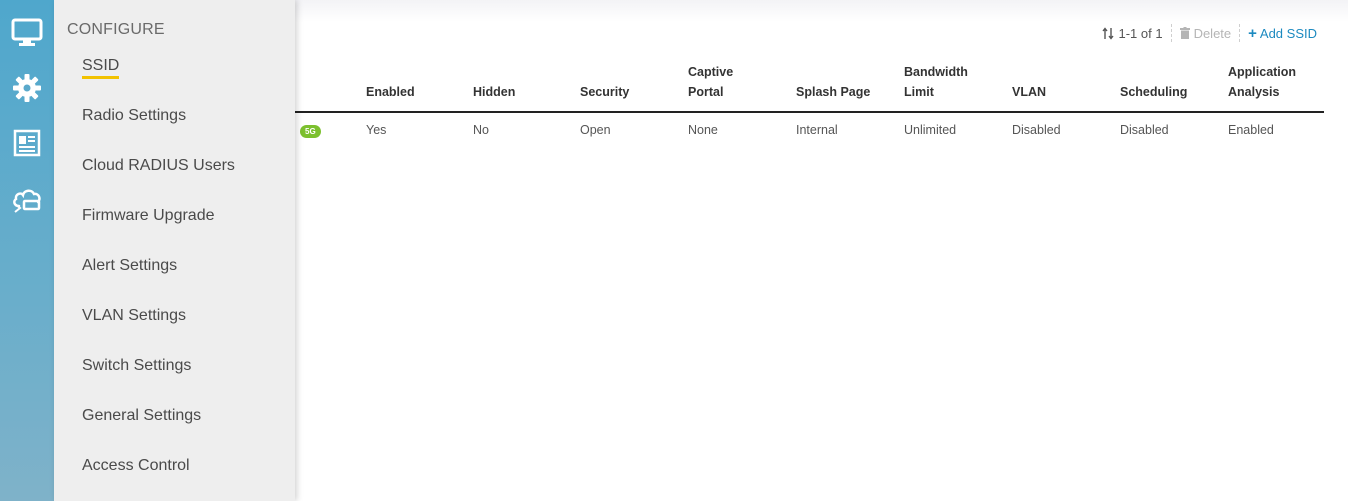 Image resolution: width=1348 pixels, height=501 pixels. Describe the element at coordinates (595, 130) in the screenshot. I see `cell-security: Open` at that location.